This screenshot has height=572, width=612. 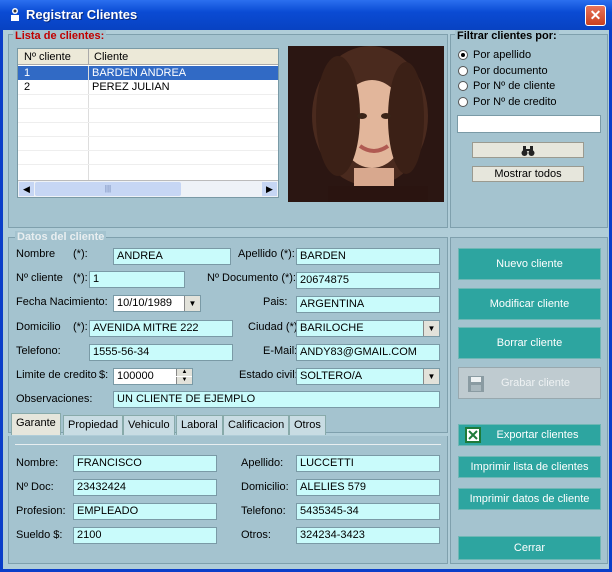 What do you see at coordinates (368, 352) in the screenshot?
I see `email-field: ANDY83@GMAIL.COM` at bounding box center [368, 352].